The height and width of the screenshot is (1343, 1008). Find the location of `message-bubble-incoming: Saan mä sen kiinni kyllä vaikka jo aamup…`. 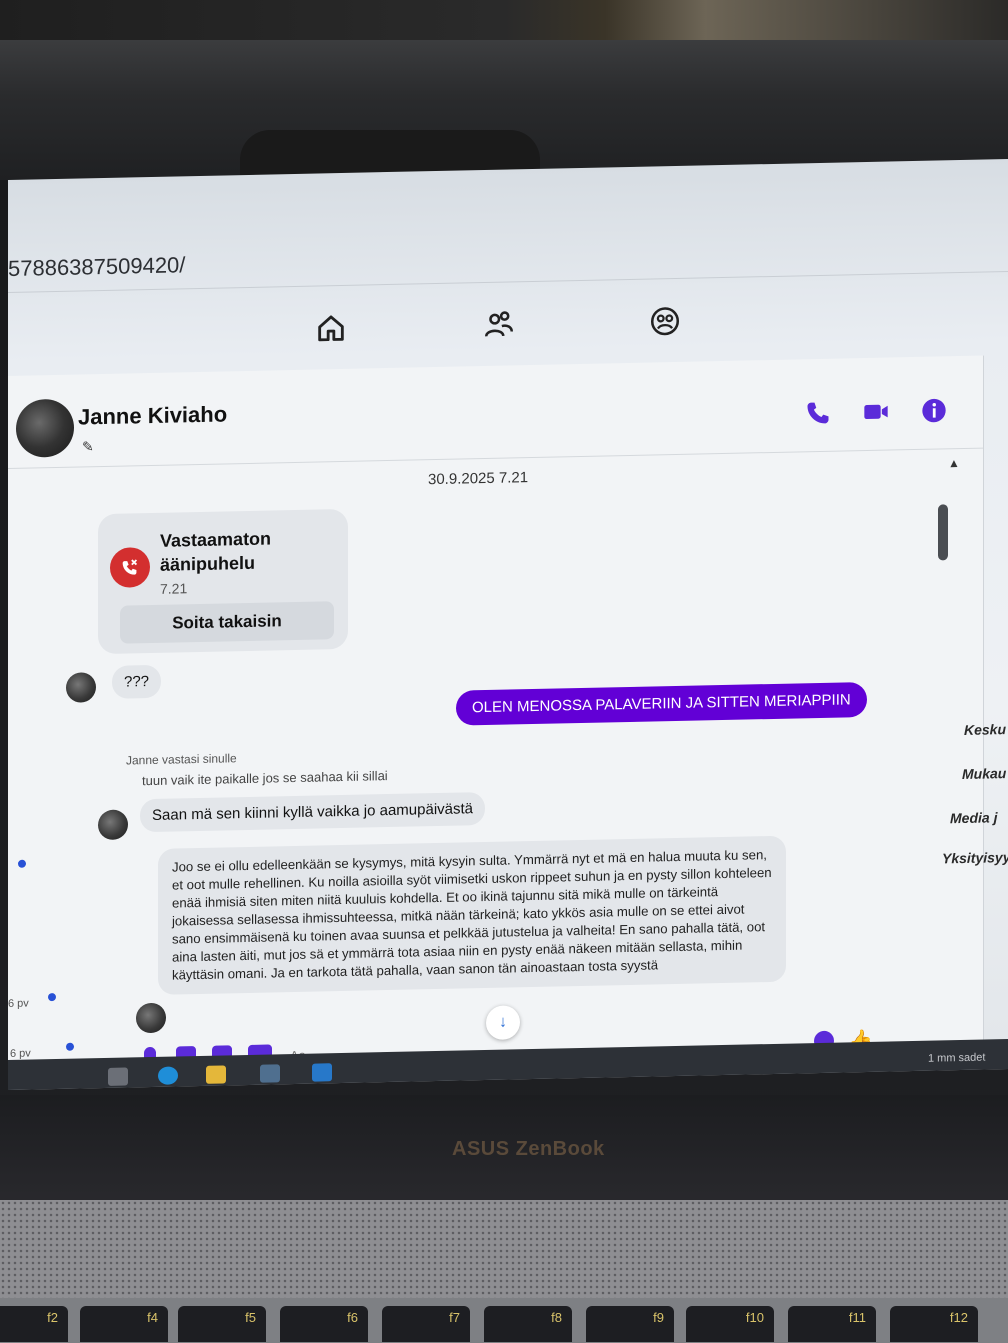

message-bubble-incoming: Saan mä sen kiinni kyllä vaikka jo aamup… is located at coordinates (312, 812).